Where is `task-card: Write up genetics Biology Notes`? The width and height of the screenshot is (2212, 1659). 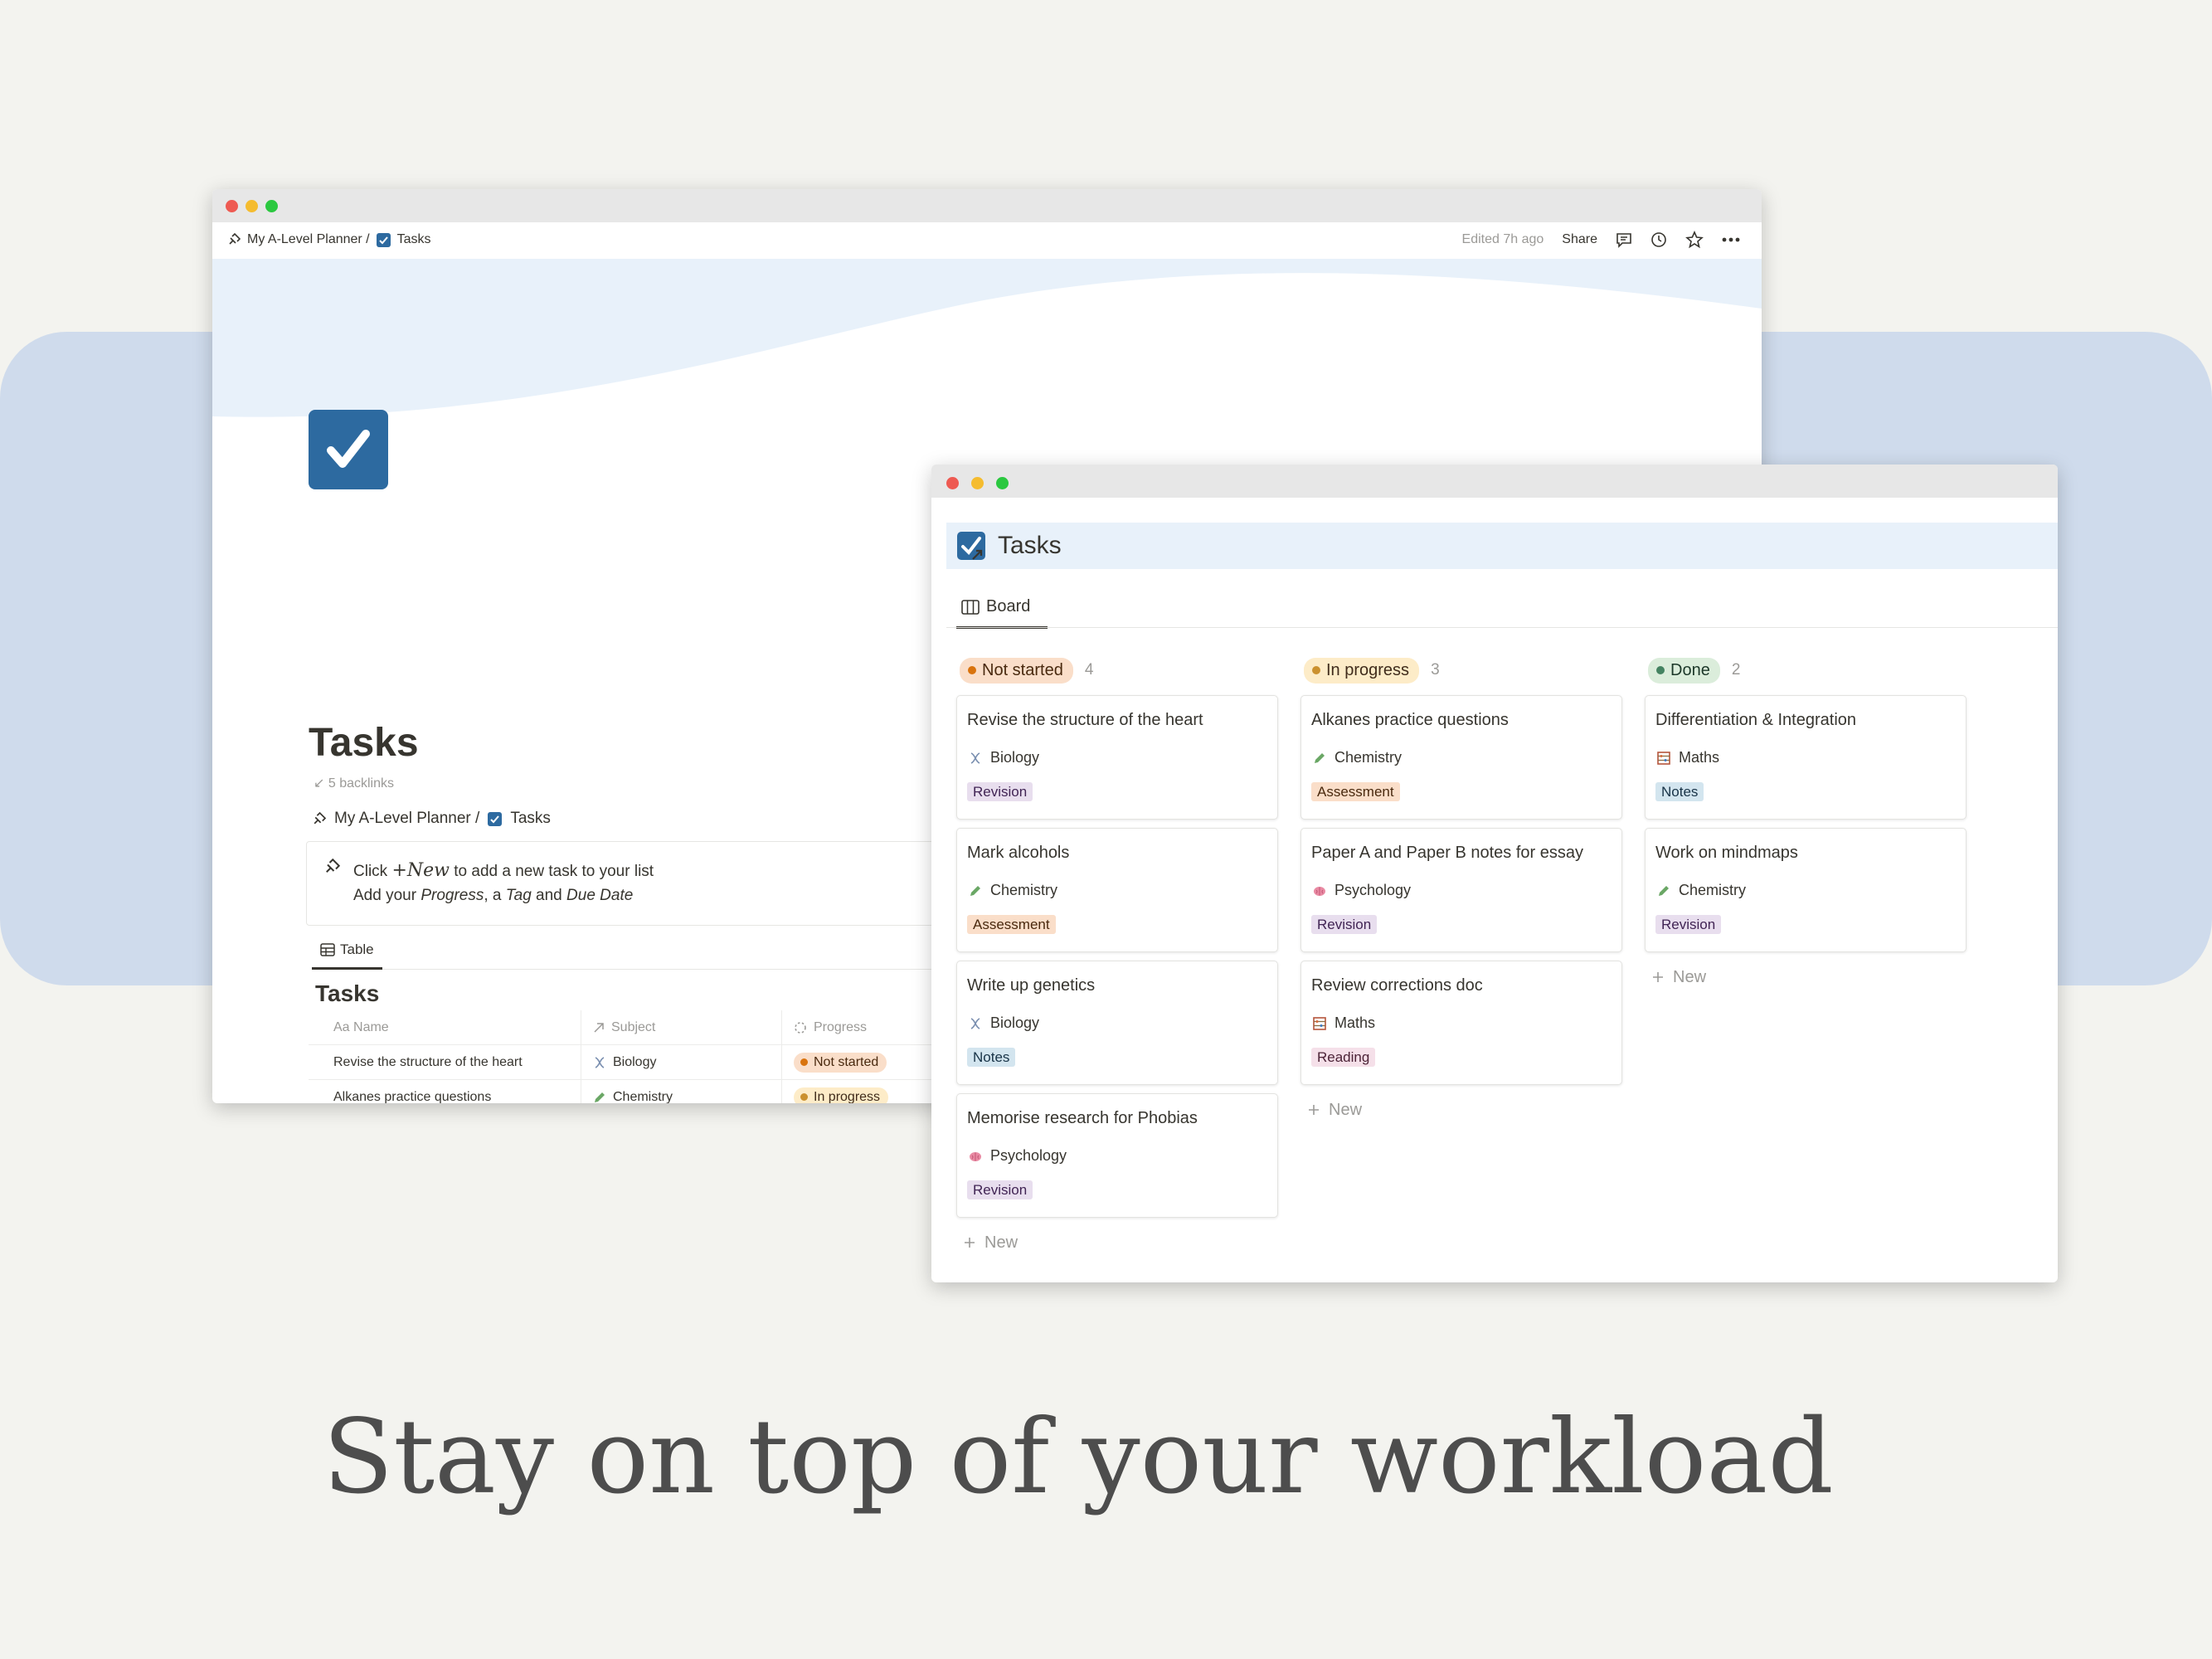
task-card: Write up genetics Biology Notes is located at coordinates (1117, 1023).